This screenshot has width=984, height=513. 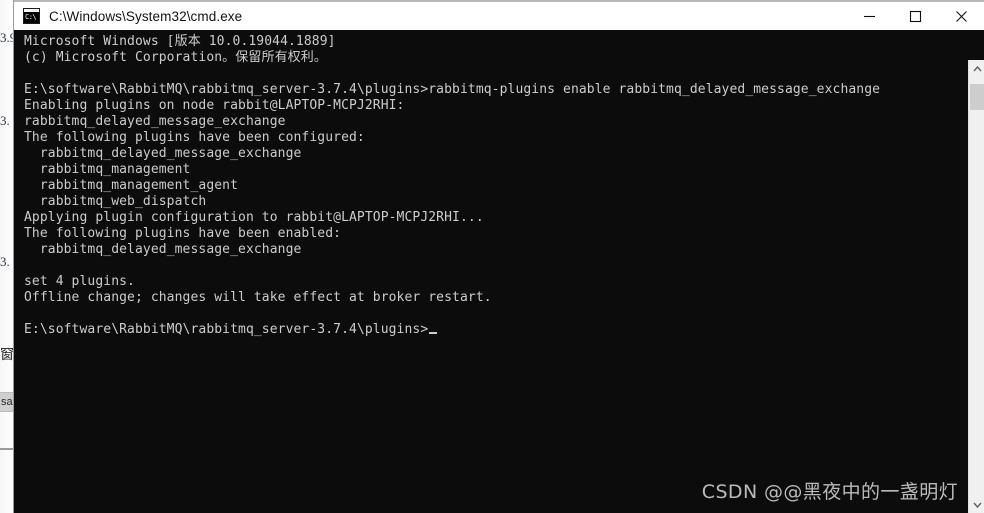 I want to click on terminal-line: set 4 plugins., so click(x=79, y=281).